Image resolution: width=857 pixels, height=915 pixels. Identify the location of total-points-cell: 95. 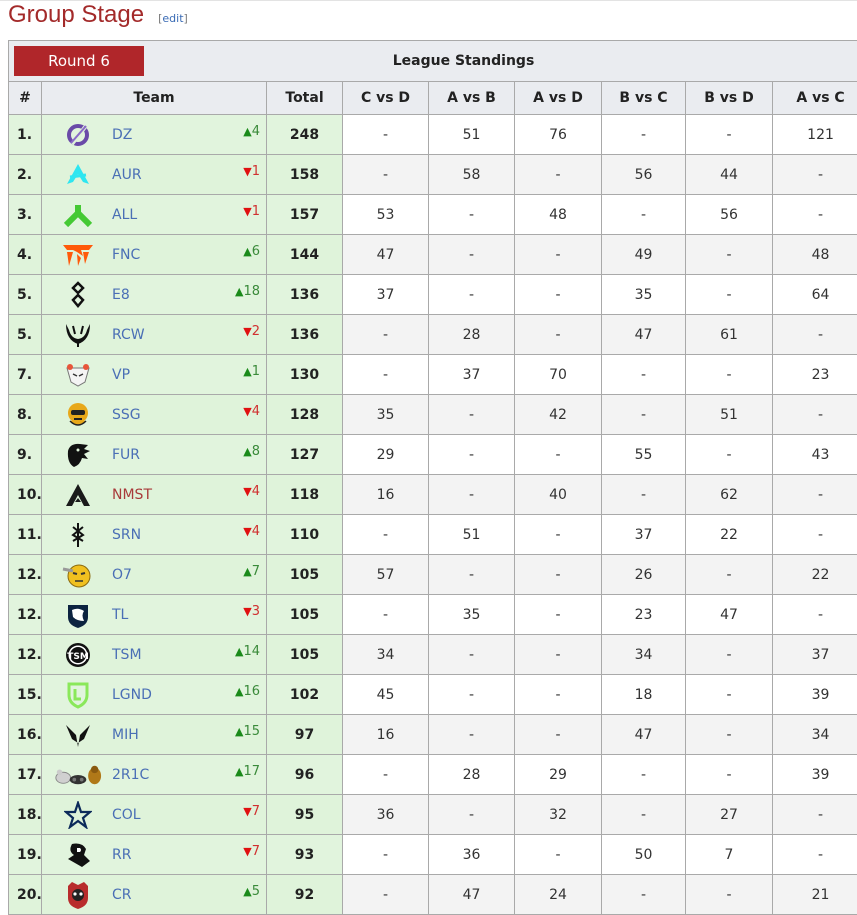
(305, 815).